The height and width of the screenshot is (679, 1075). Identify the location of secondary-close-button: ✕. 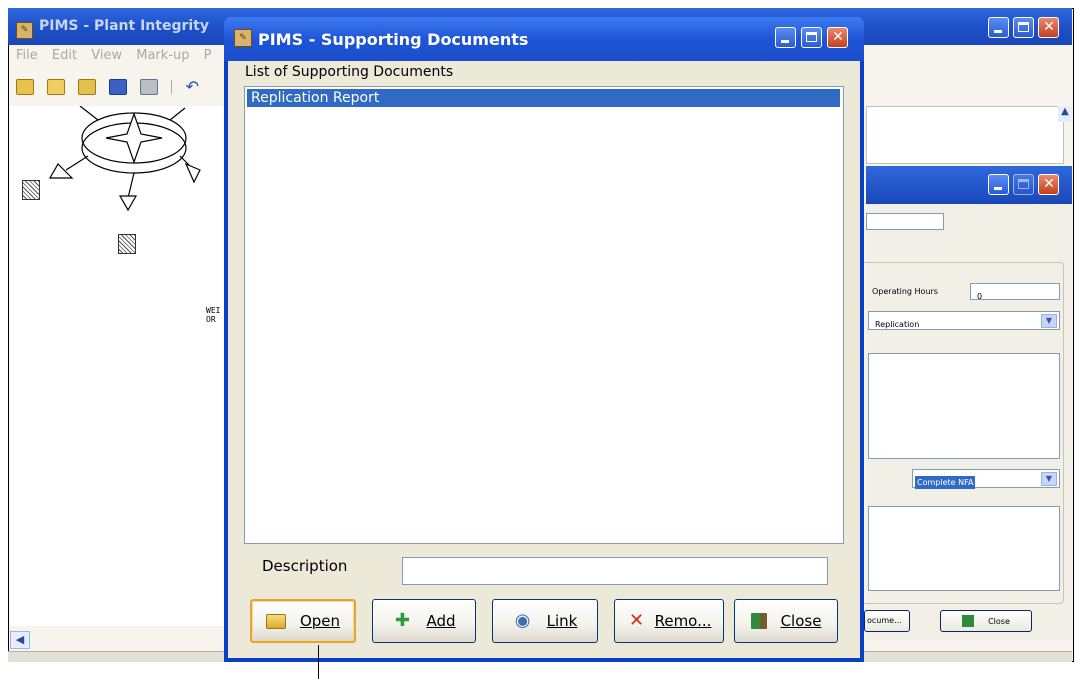
(1048, 184).